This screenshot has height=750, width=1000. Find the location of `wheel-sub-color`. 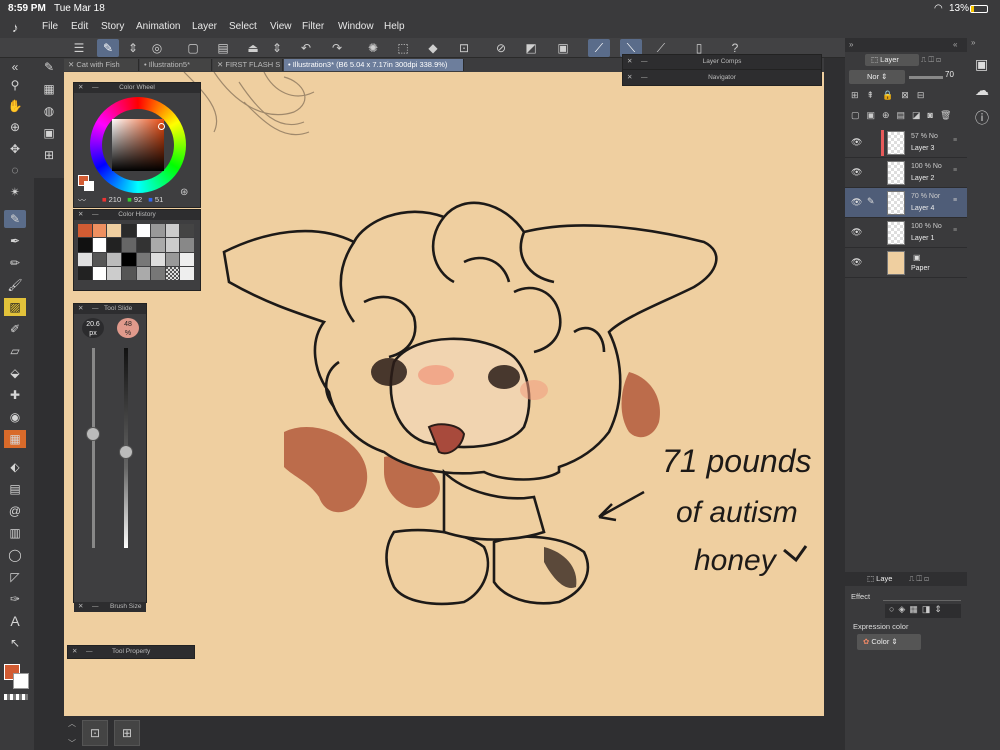

wheel-sub-color is located at coordinates (89, 186).